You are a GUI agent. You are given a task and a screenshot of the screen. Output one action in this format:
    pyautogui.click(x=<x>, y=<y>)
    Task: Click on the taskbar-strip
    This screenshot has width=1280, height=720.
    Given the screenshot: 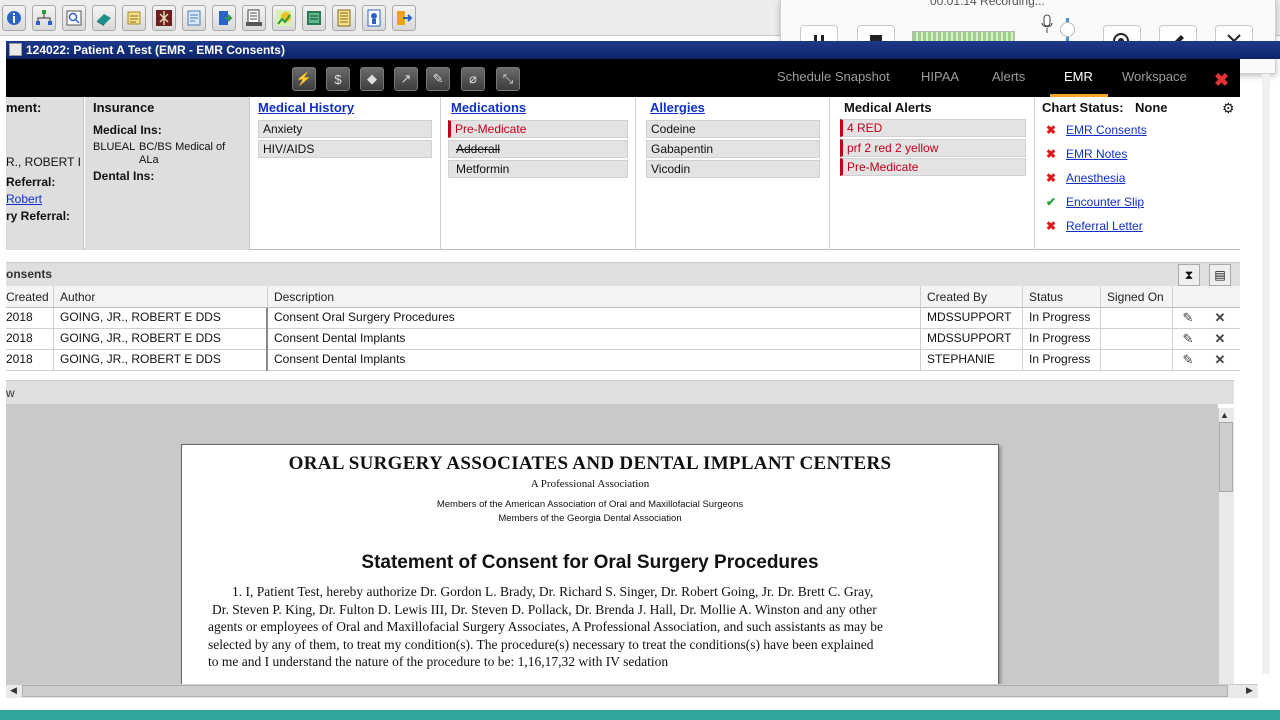 What is the action you would take?
    pyautogui.click(x=640, y=715)
    